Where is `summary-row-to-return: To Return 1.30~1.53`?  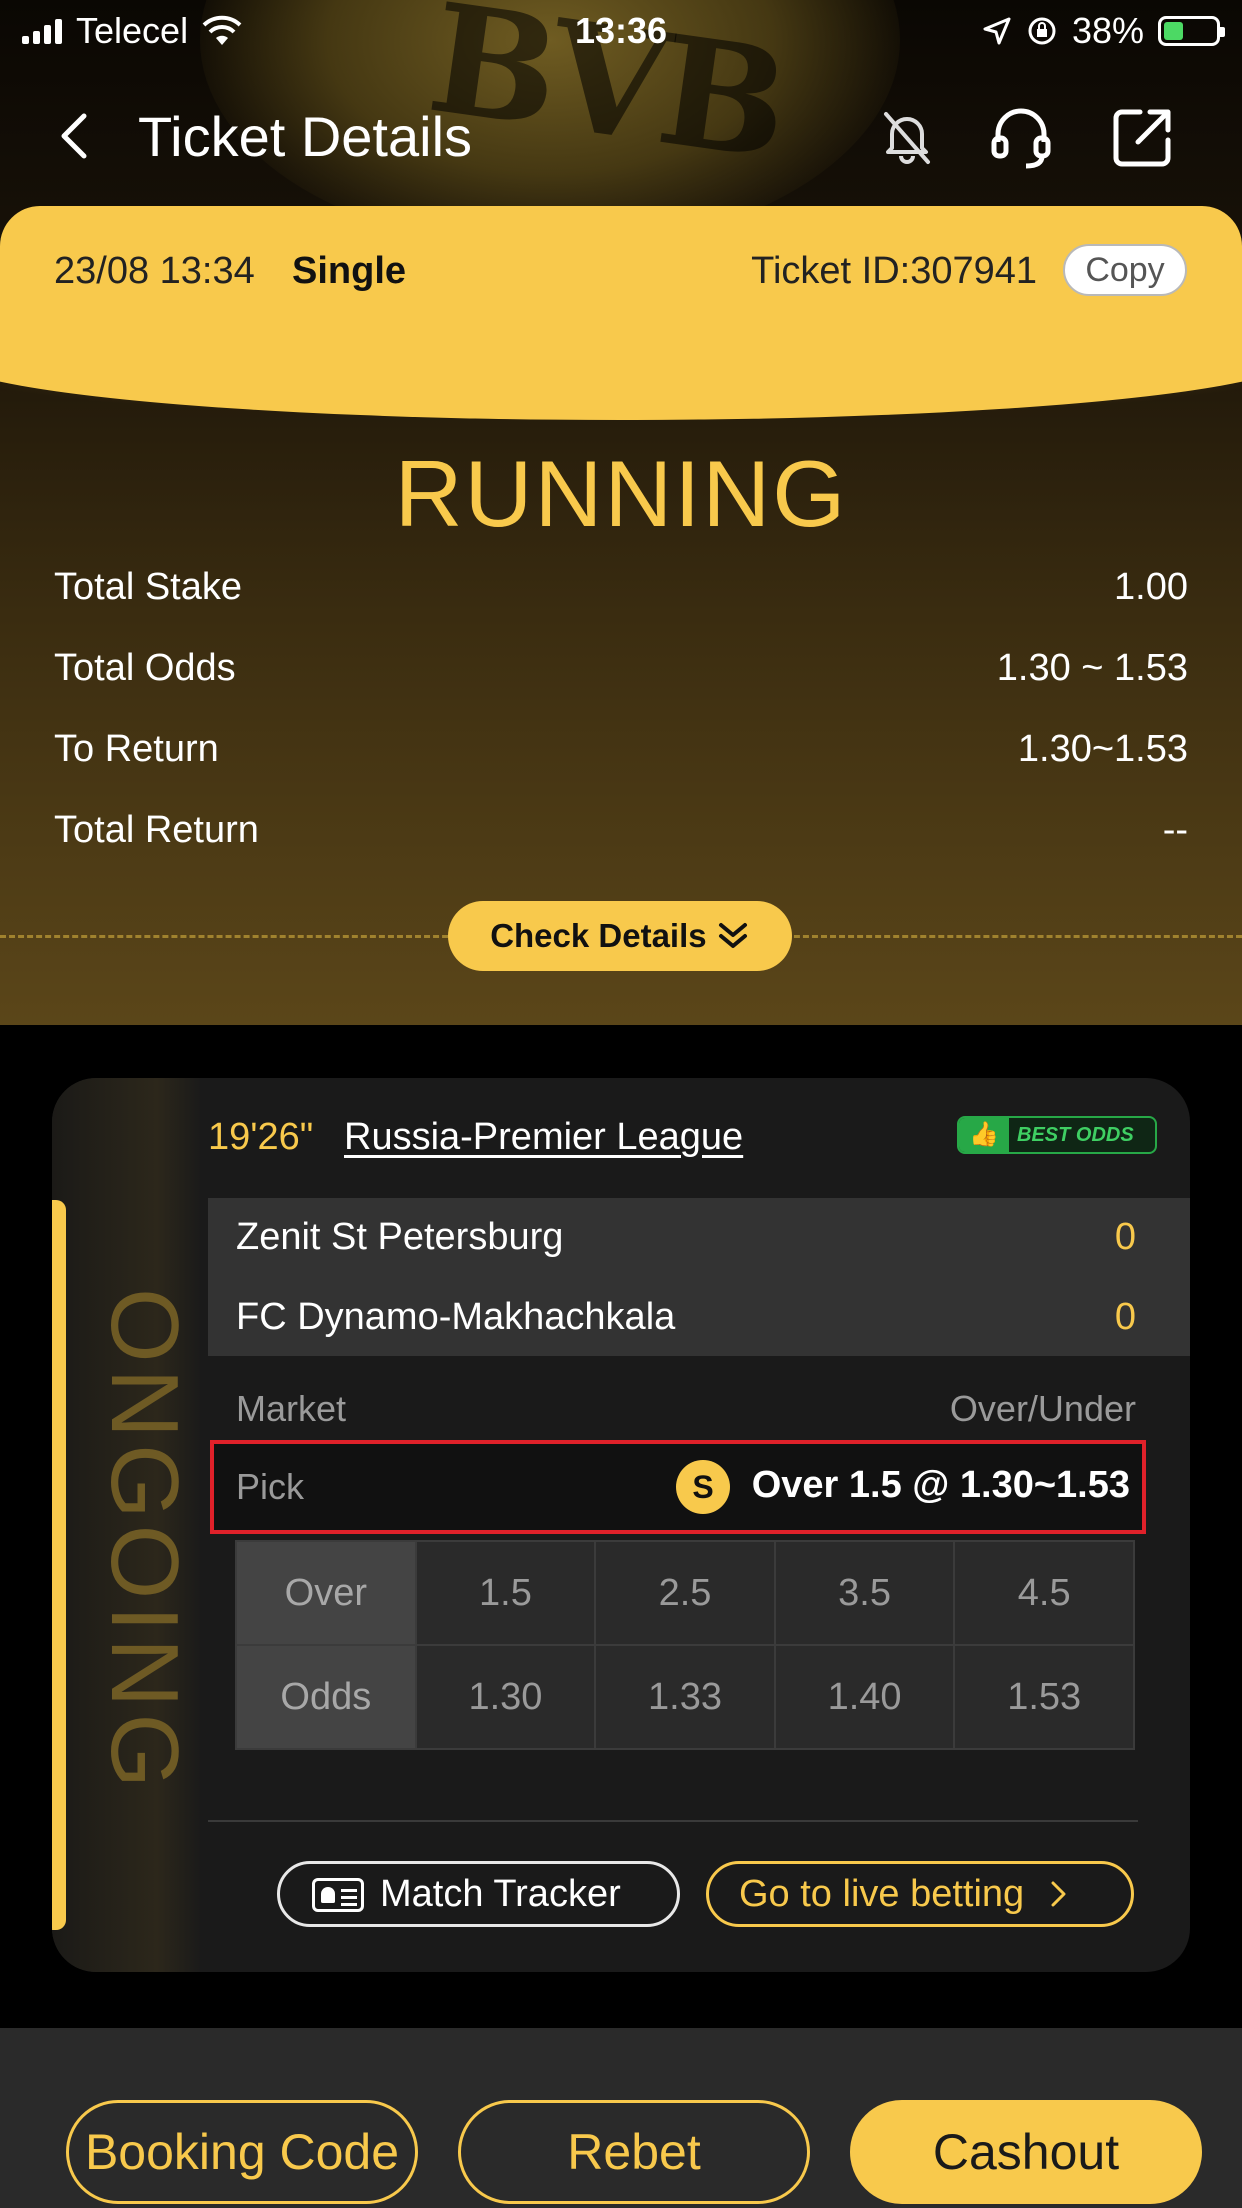
summary-row-to-return: To Return 1.30~1.53 is located at coordinates (621, 758).